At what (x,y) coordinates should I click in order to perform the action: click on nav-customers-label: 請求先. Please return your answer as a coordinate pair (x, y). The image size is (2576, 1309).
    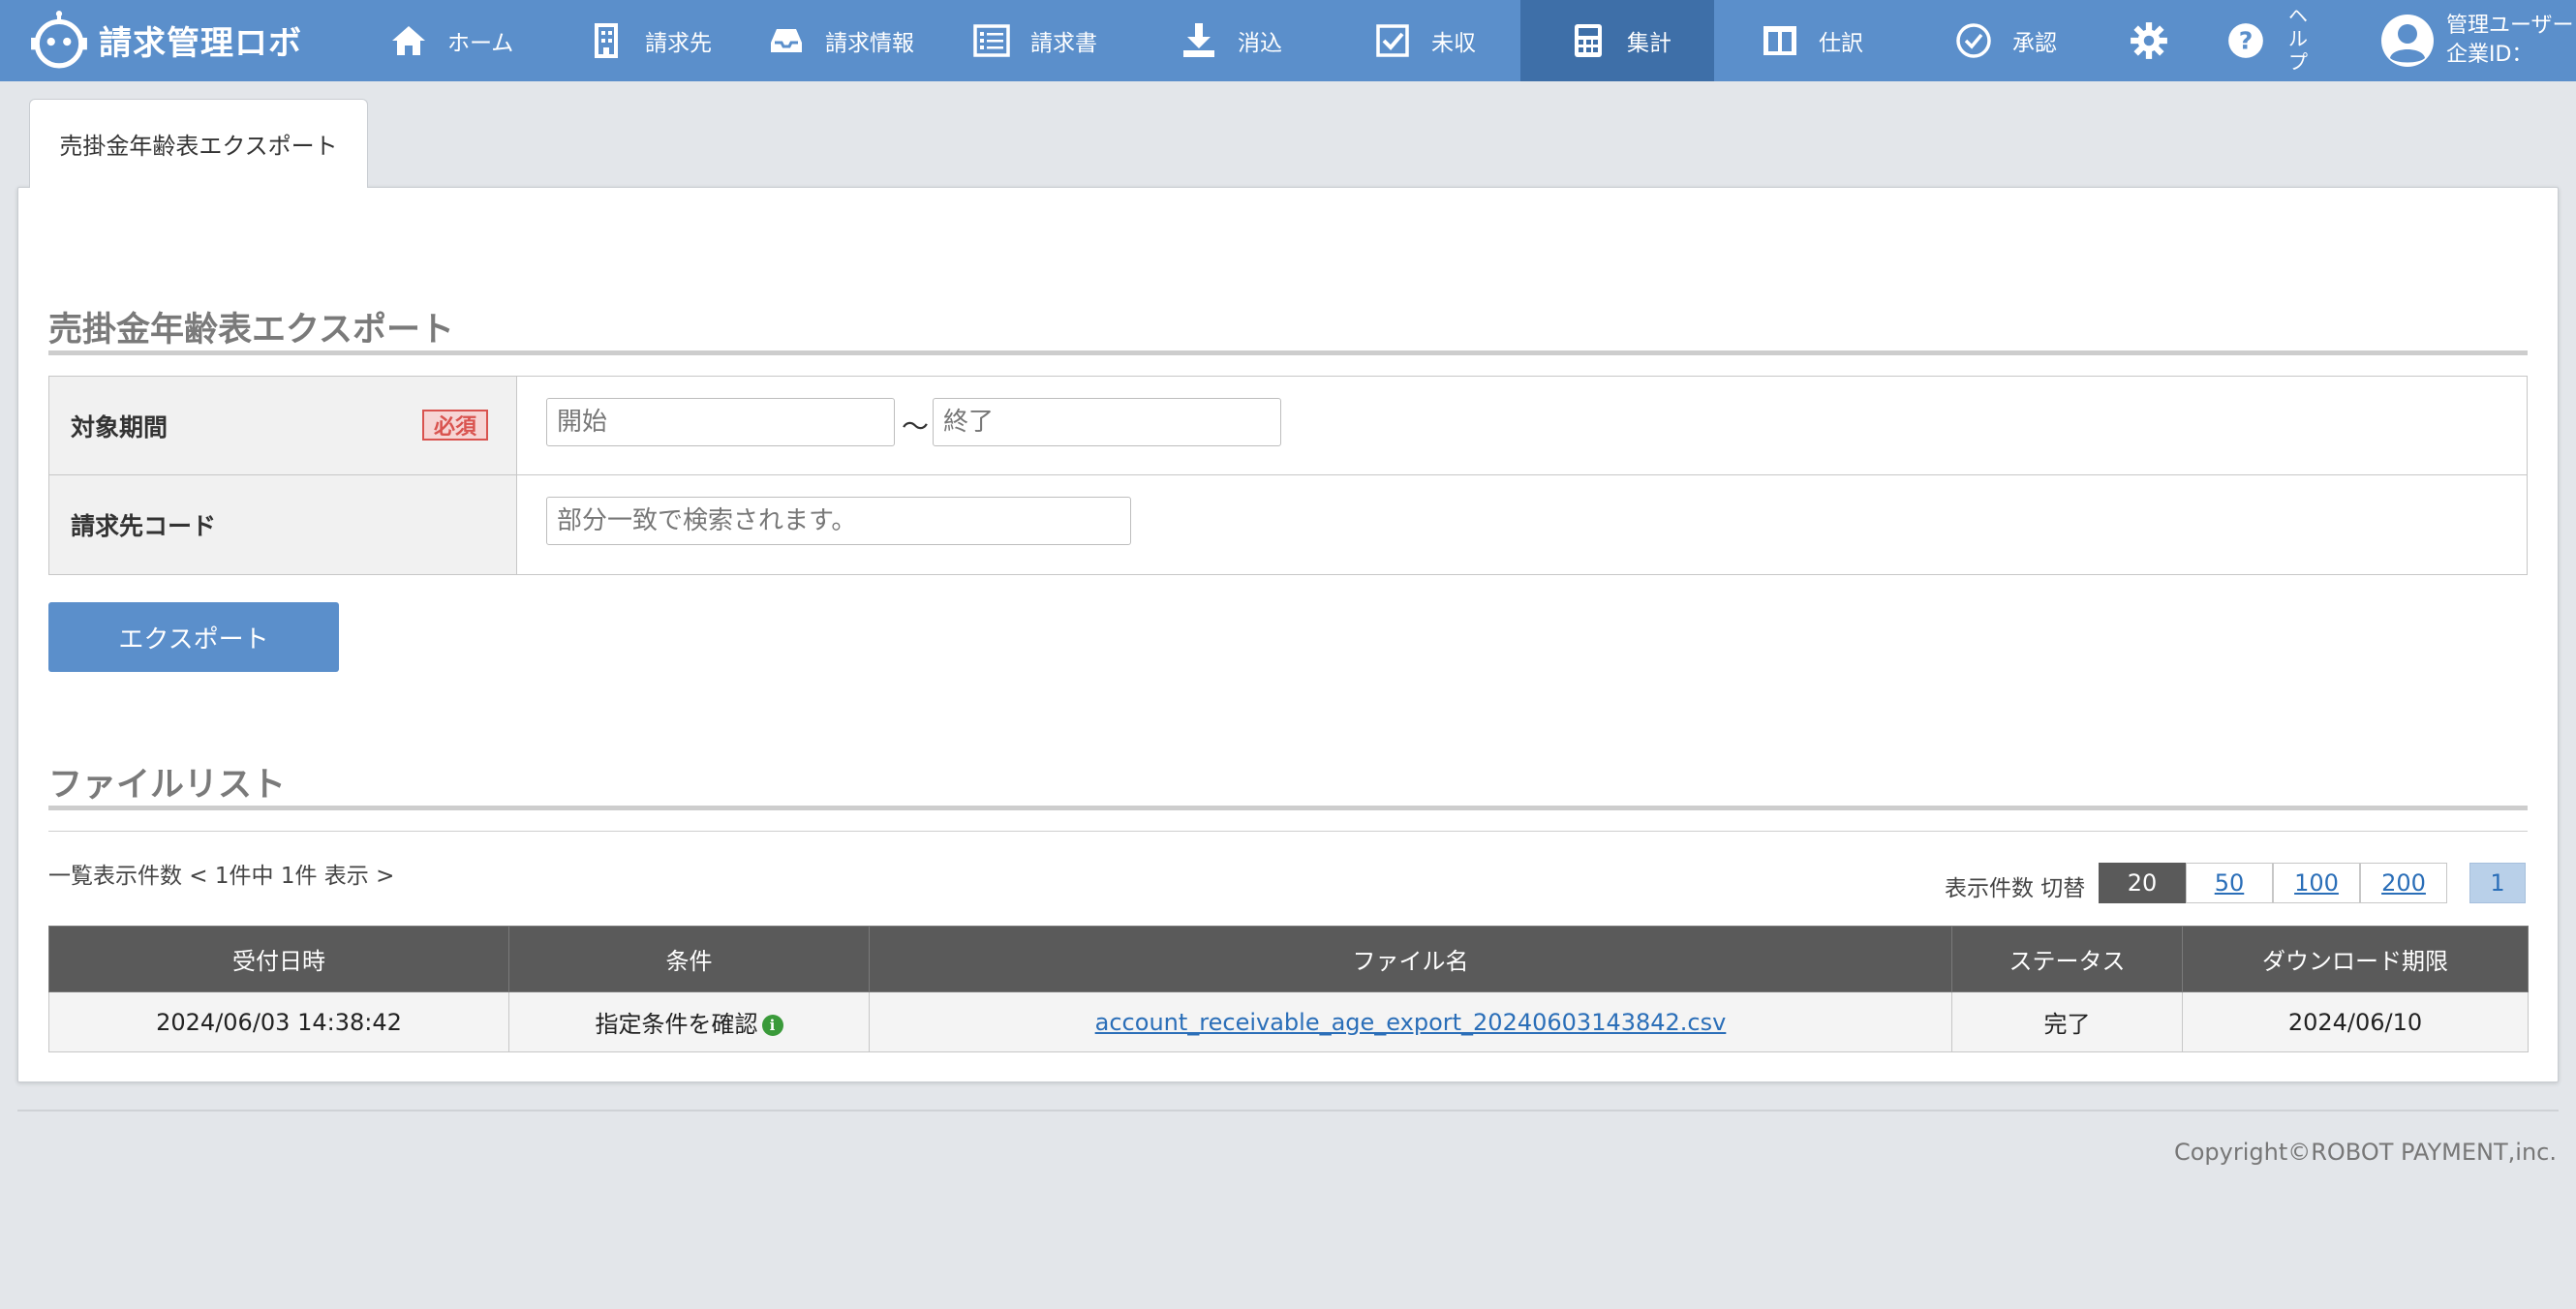
    Looking at the image, I should click on (678, 43).